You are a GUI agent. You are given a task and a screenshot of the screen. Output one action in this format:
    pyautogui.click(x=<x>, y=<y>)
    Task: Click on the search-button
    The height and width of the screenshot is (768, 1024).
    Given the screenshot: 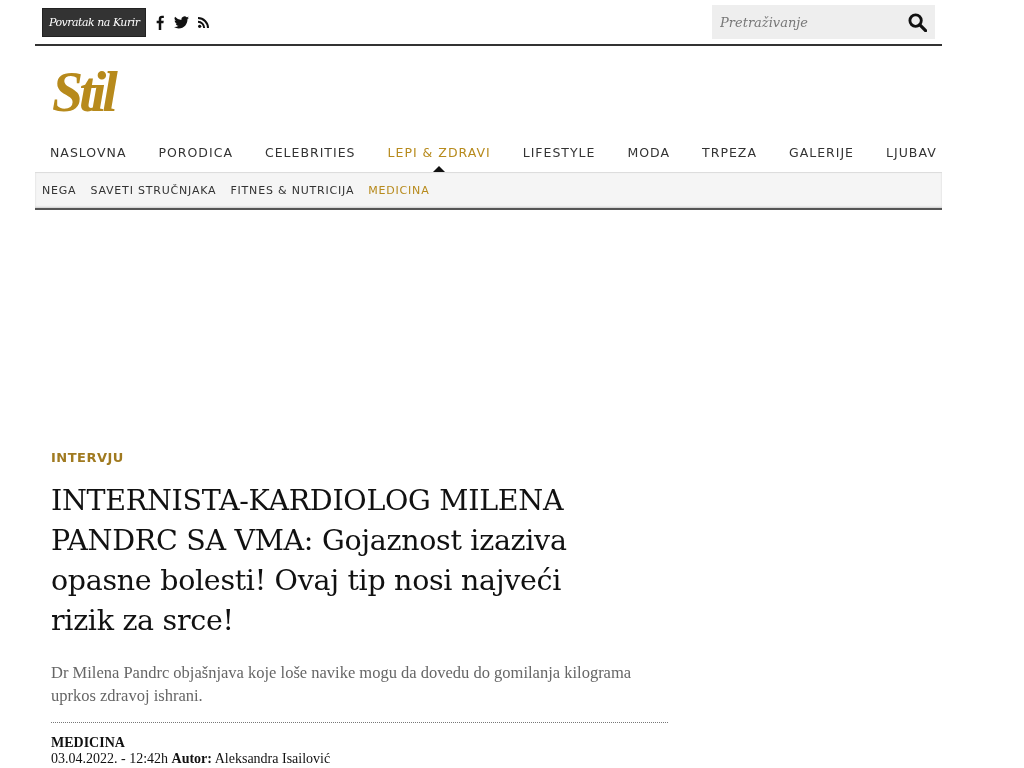 What is the action you would take?
    pyautogui.click(x=921, y=22)
    